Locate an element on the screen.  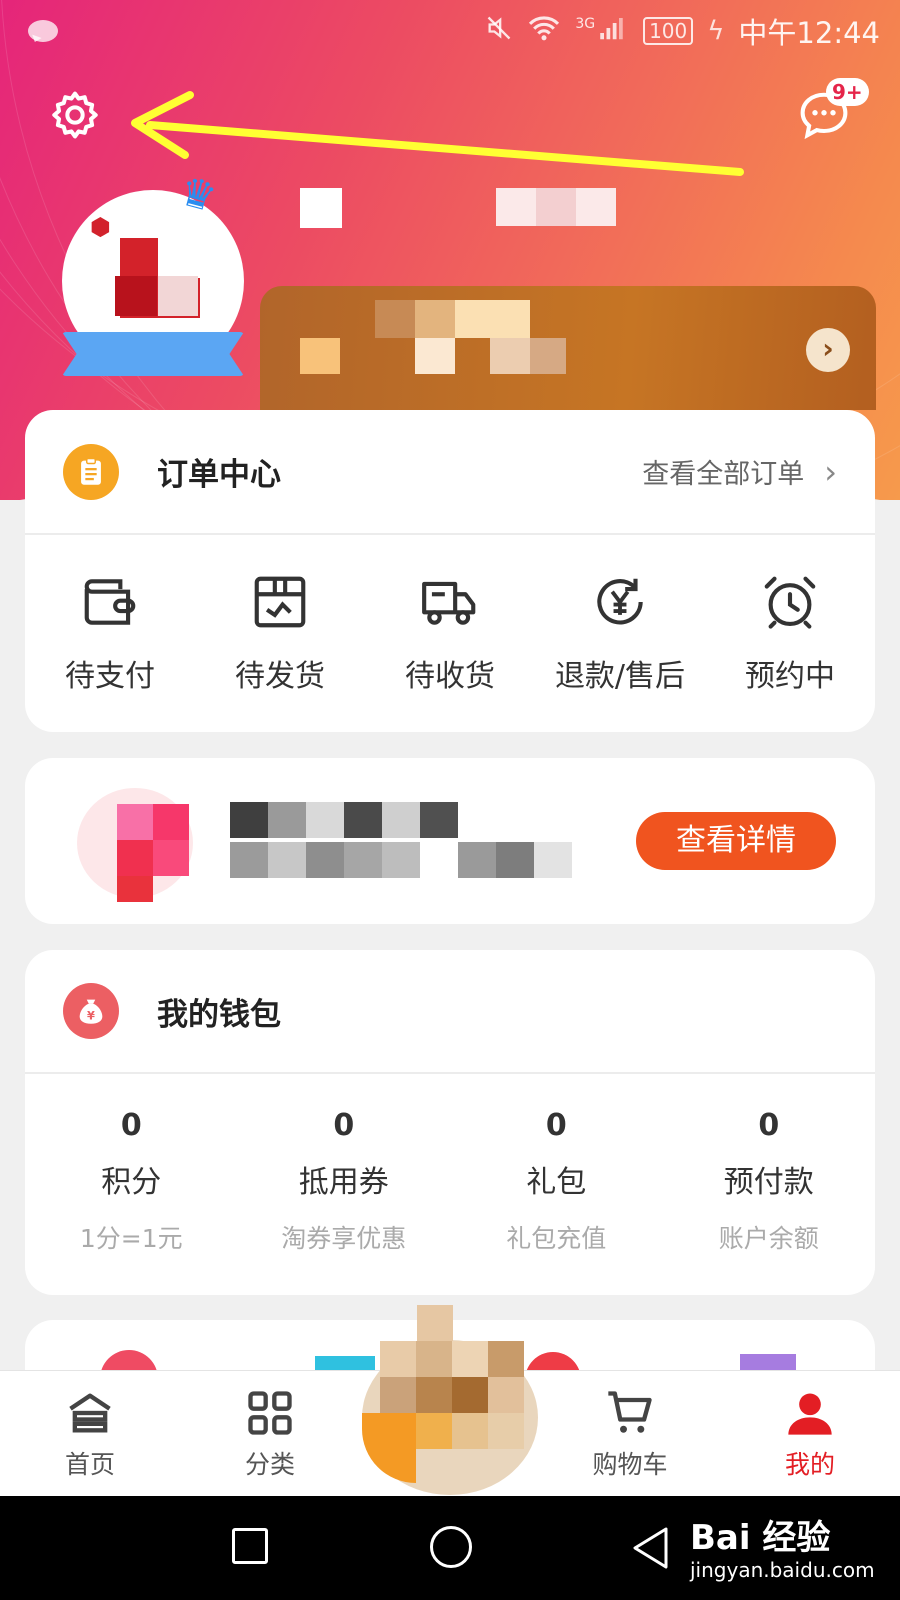
signal-icon is located at coordinates (614, 31).